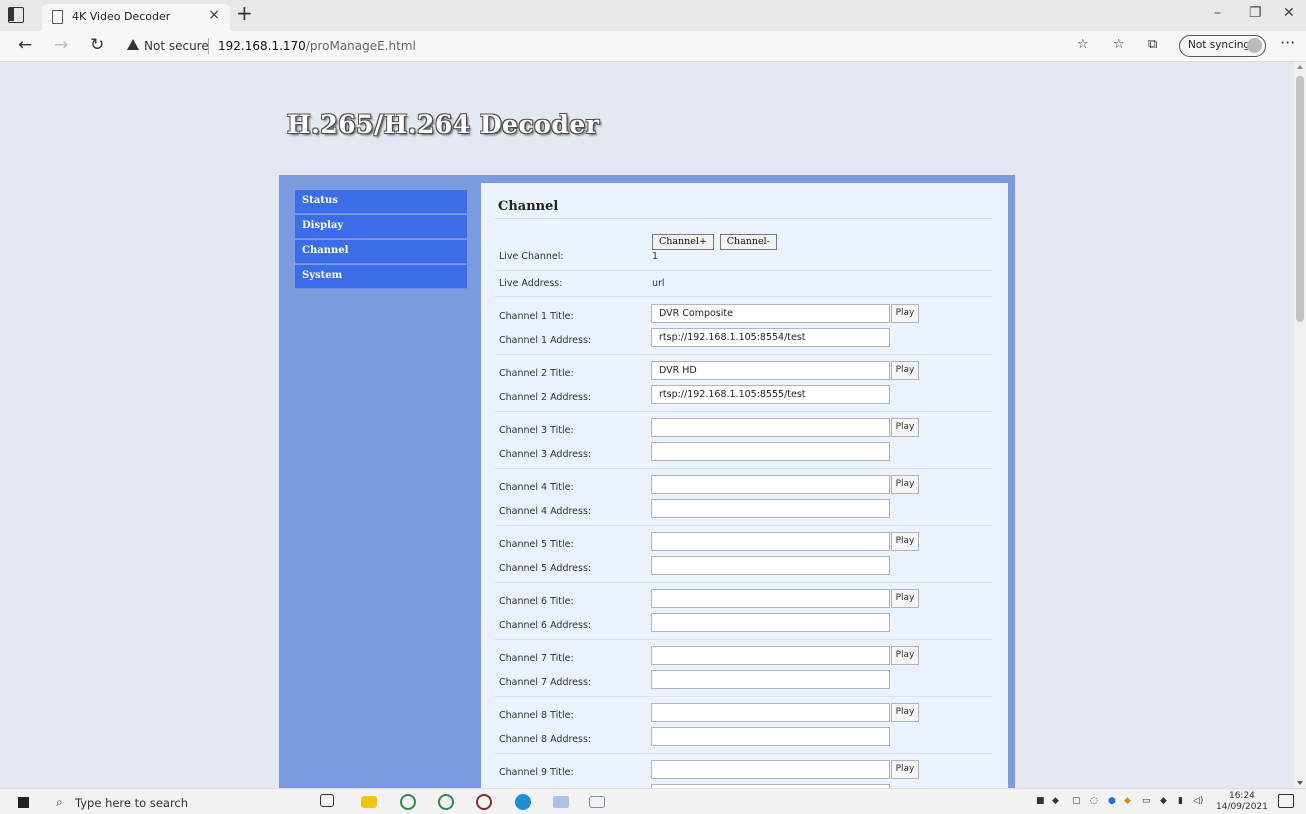 Image resolution: width=1306 pixels, height=814 pixels. I want to click on channel-title-input: DVR Composite, so click(770, 313).